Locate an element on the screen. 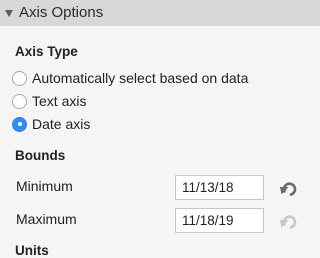  radio-button-automatic is located at coordinates (19, 78).